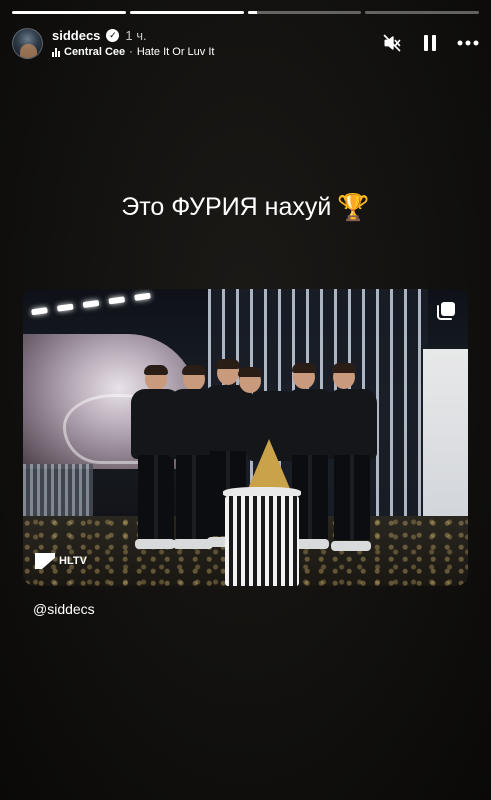 This screenshot has width=491, height=800. I want to click on major-trophy, so click(269, 465).